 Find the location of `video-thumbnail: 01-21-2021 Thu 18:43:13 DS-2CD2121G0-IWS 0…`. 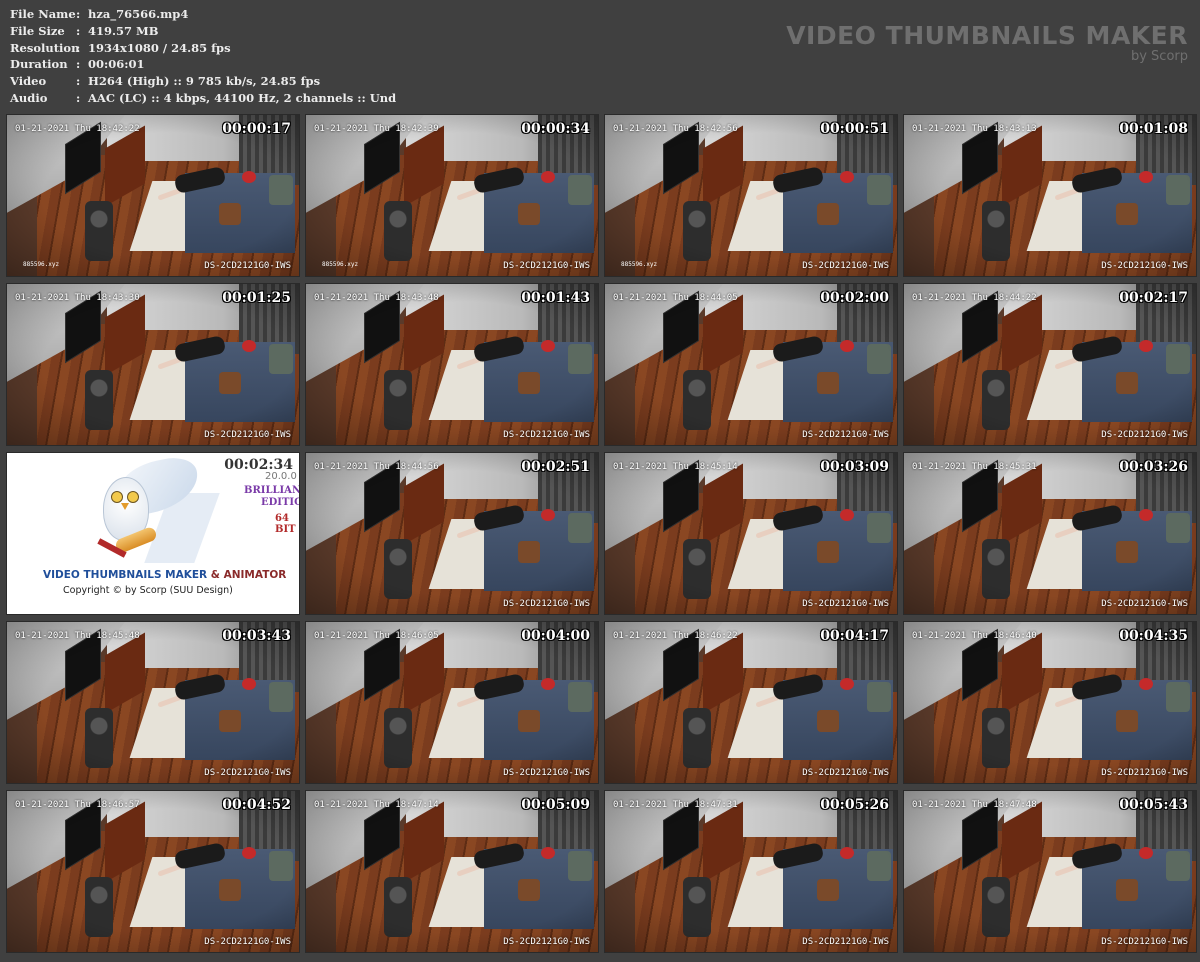

video-thumbnail: 01-21-2021 Thu 18:43:13 DS-2CD2121G0-IWS 0… is located at coordinates (1050, 195).